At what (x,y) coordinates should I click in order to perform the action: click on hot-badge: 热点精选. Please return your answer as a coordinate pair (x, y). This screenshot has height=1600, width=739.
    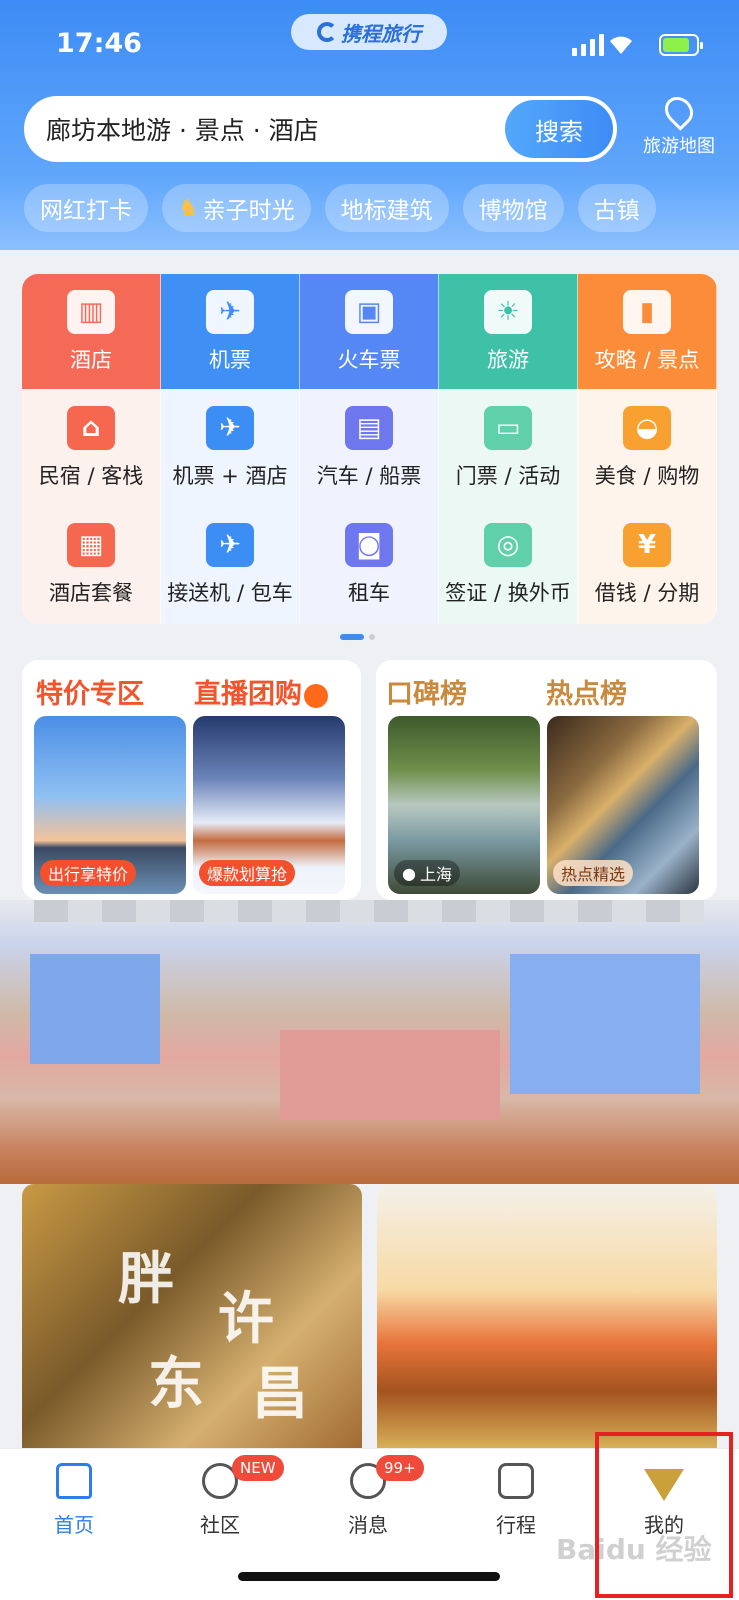
    Looking at the image, I should click on (593, 873).